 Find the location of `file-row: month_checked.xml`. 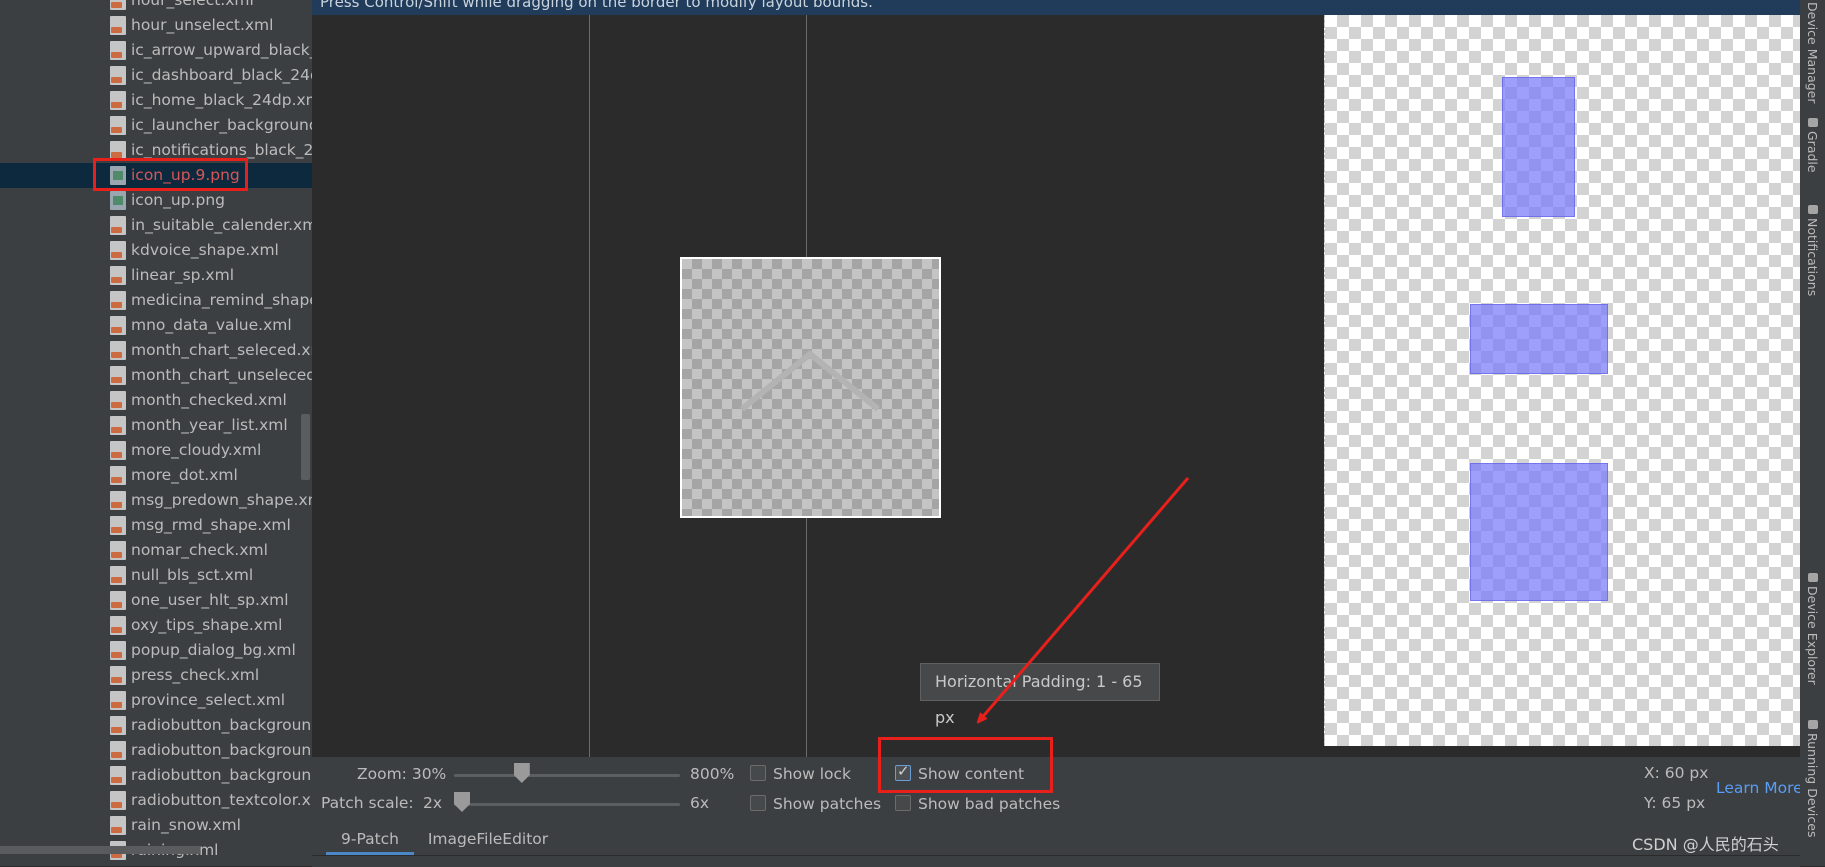

file-row: month_checked.xml is located at coordinates (156, 400).